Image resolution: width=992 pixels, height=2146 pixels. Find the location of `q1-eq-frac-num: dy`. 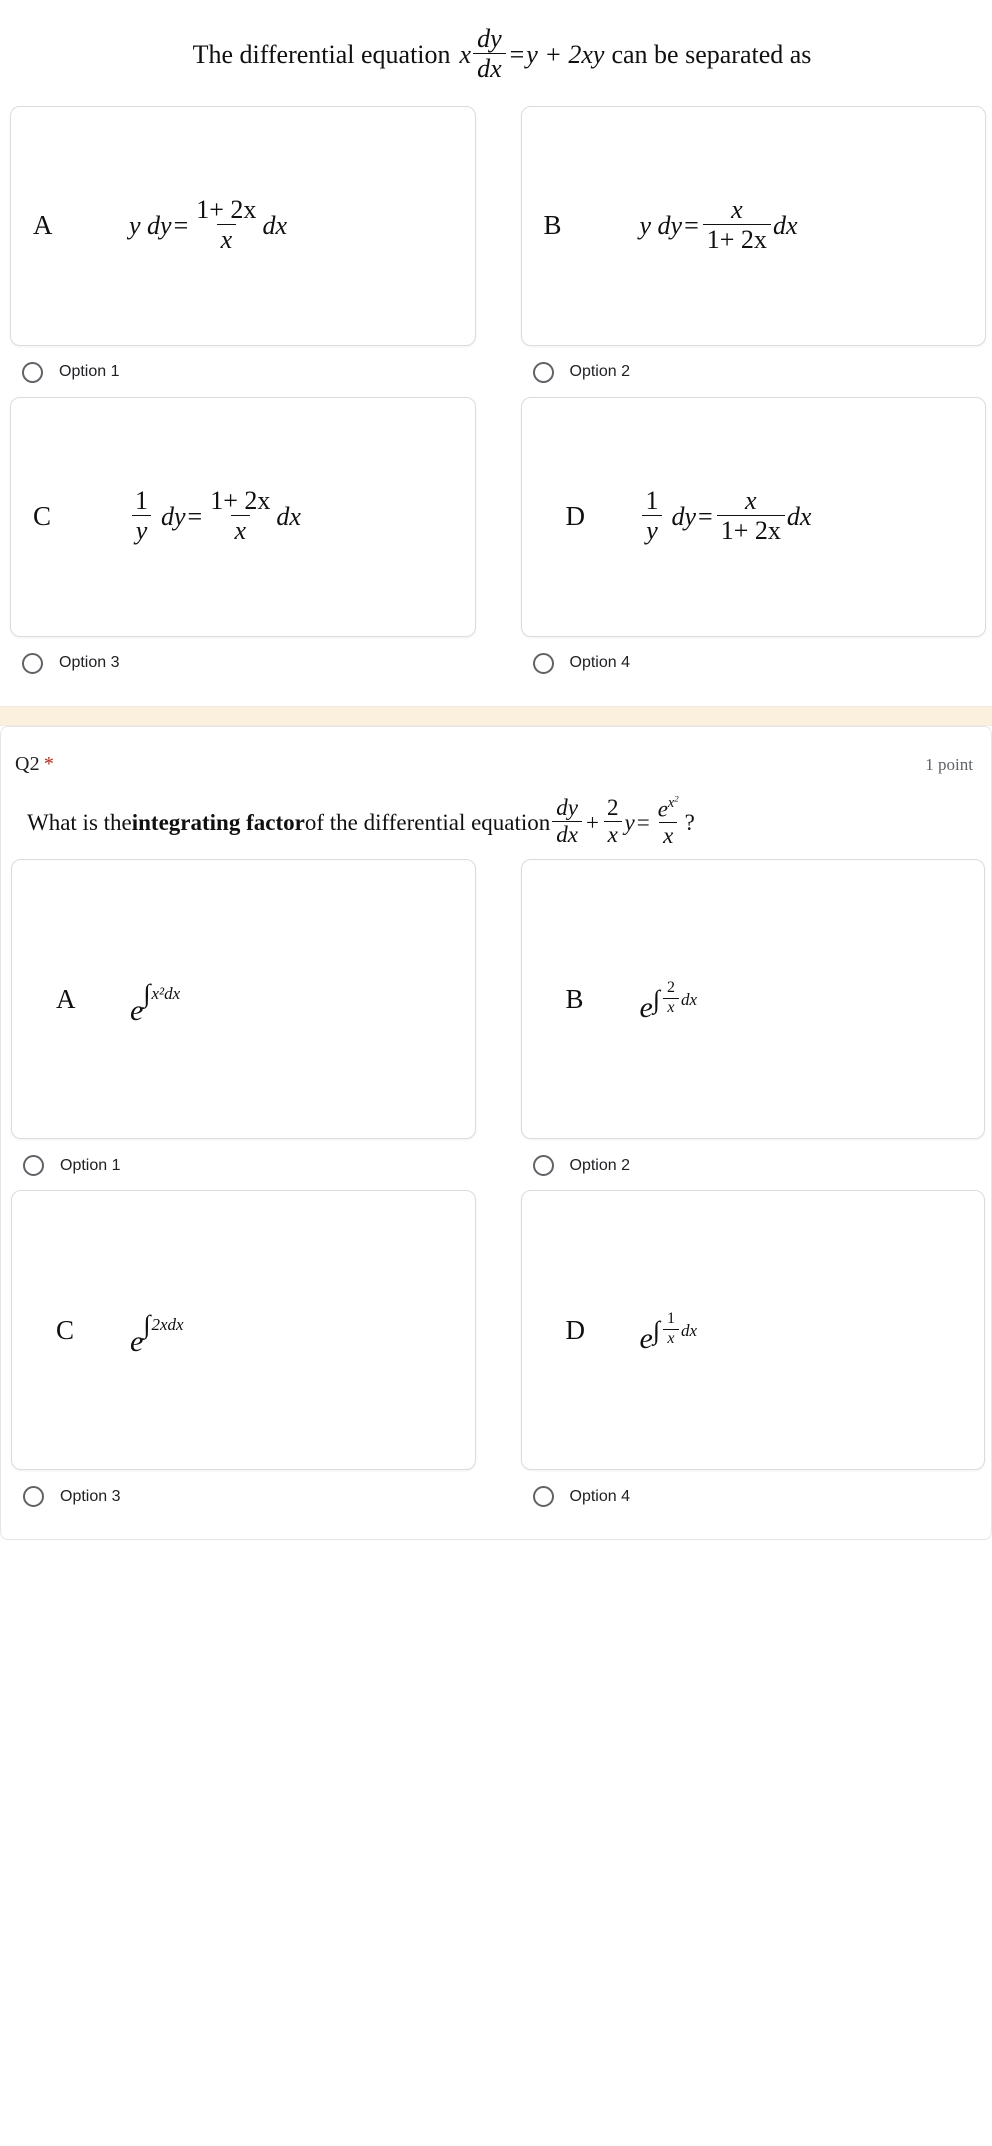

q1-eq-frac-num: dy is located at coordinates (489, 38).